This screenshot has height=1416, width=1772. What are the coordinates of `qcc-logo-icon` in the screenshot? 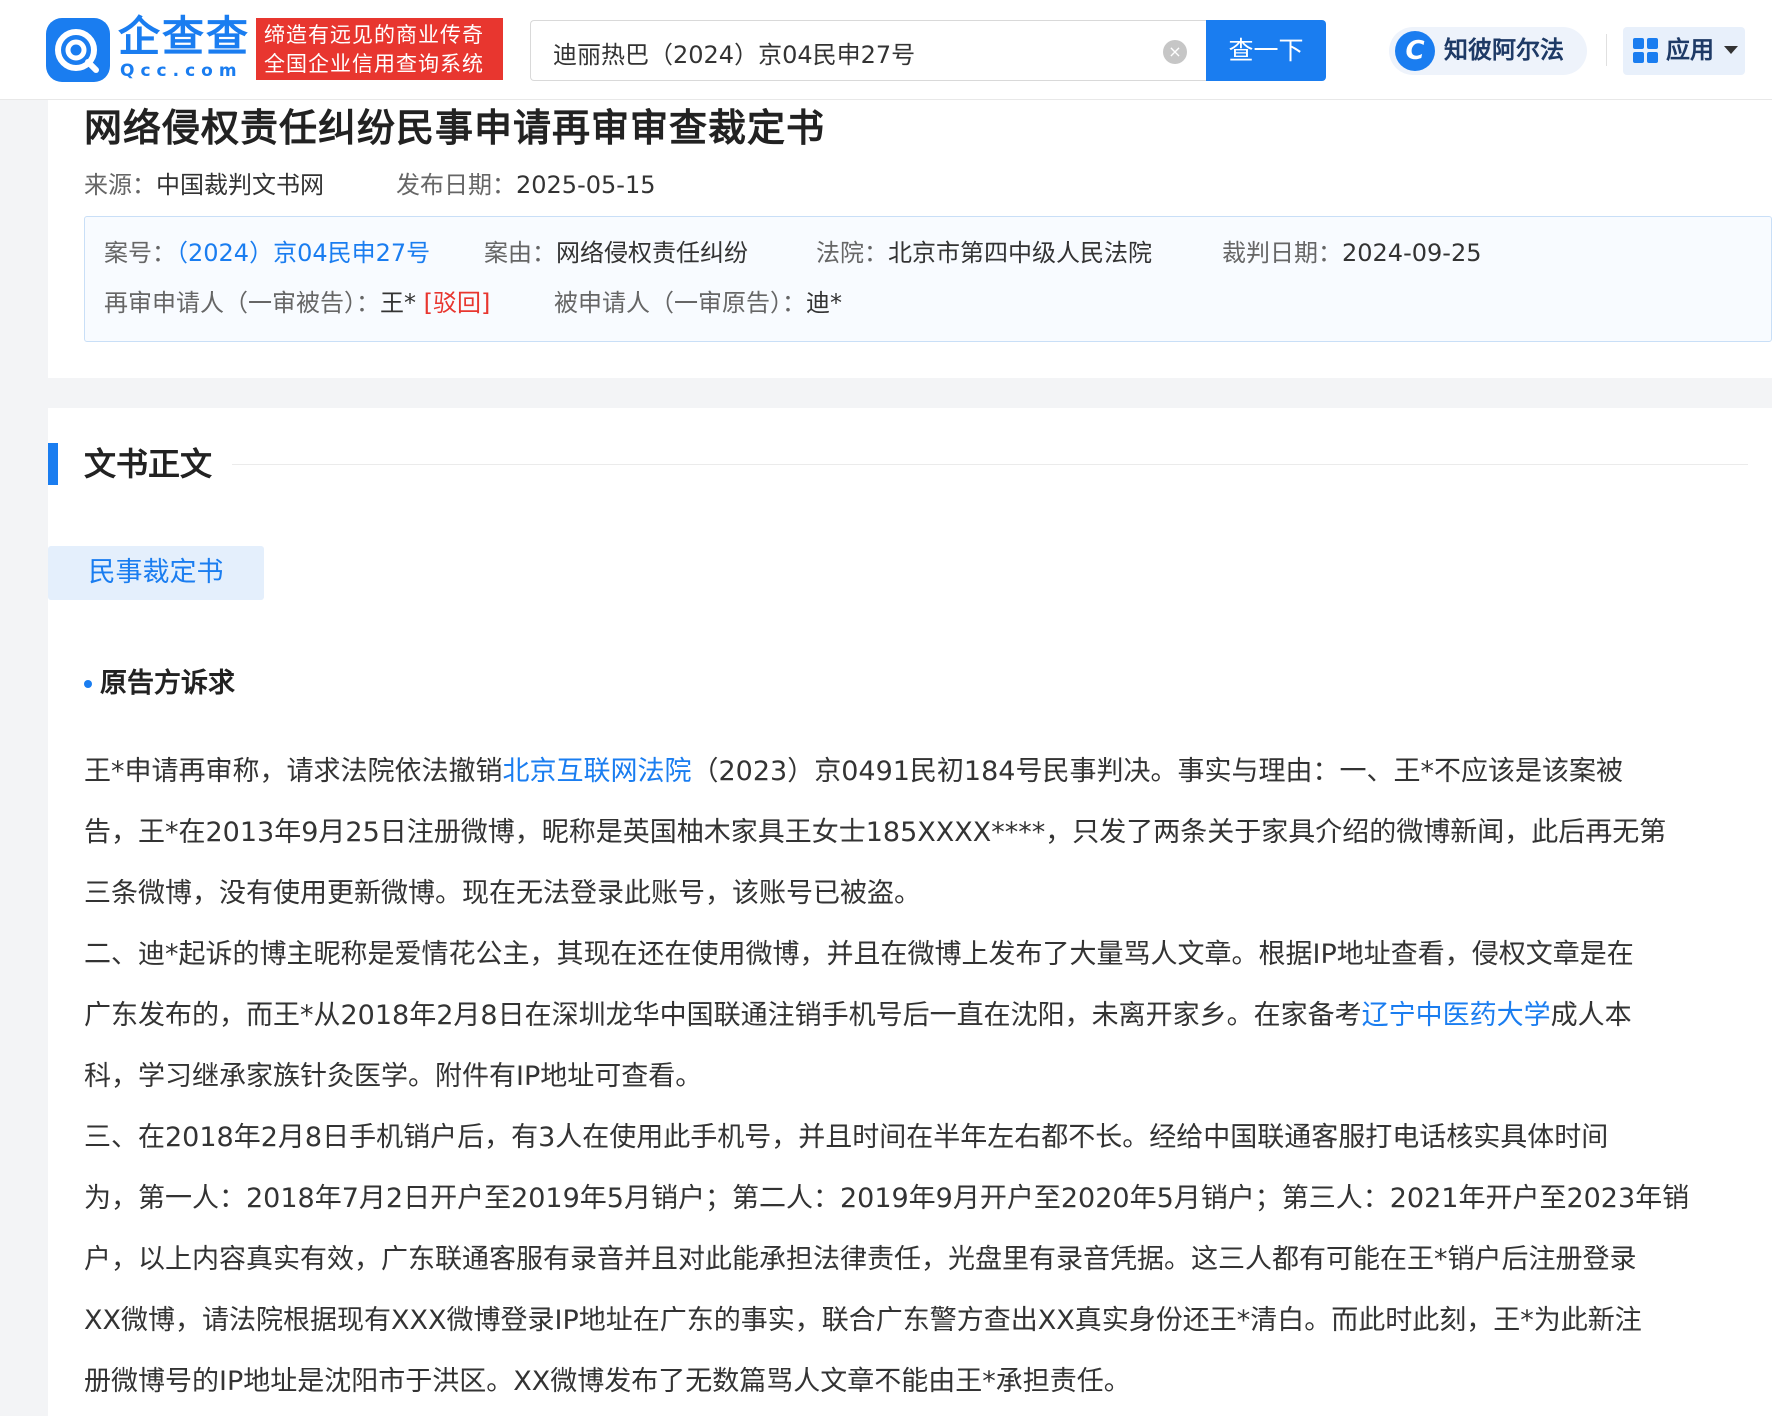 It's located at (78, 50).